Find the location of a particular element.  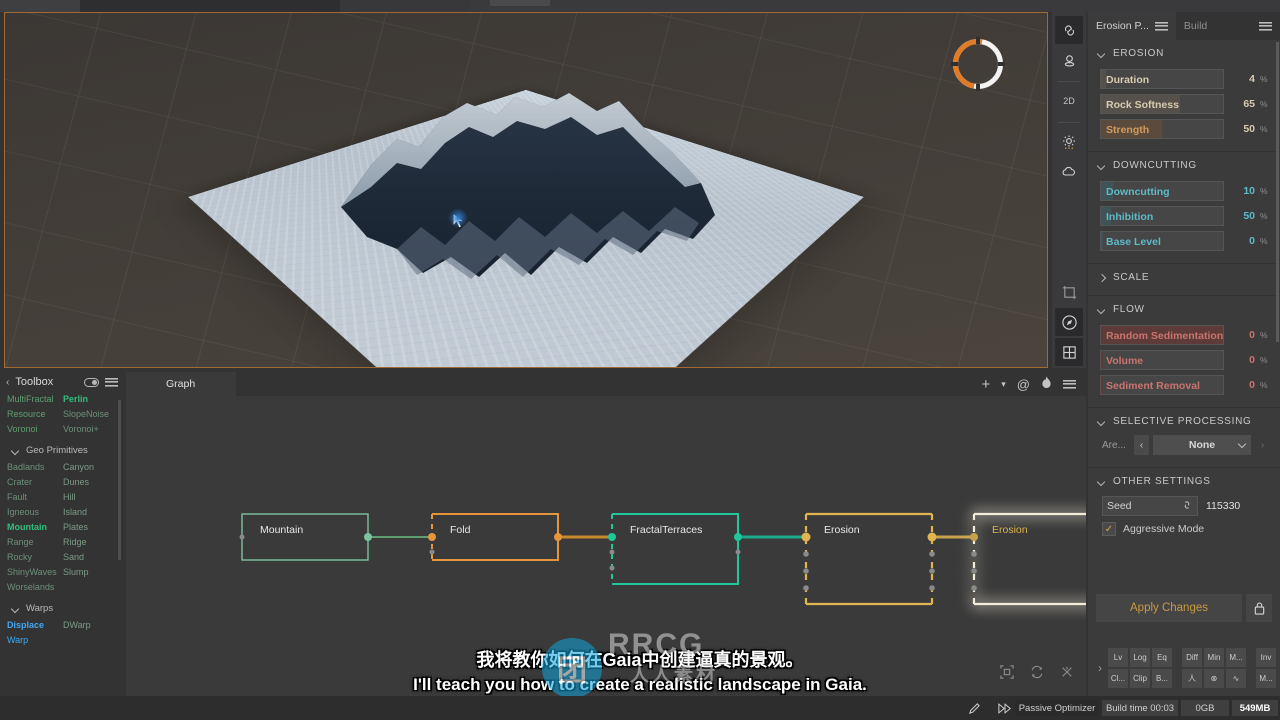

param-downcutting-slider: Downcutting is located at coordinates (1162, 191).